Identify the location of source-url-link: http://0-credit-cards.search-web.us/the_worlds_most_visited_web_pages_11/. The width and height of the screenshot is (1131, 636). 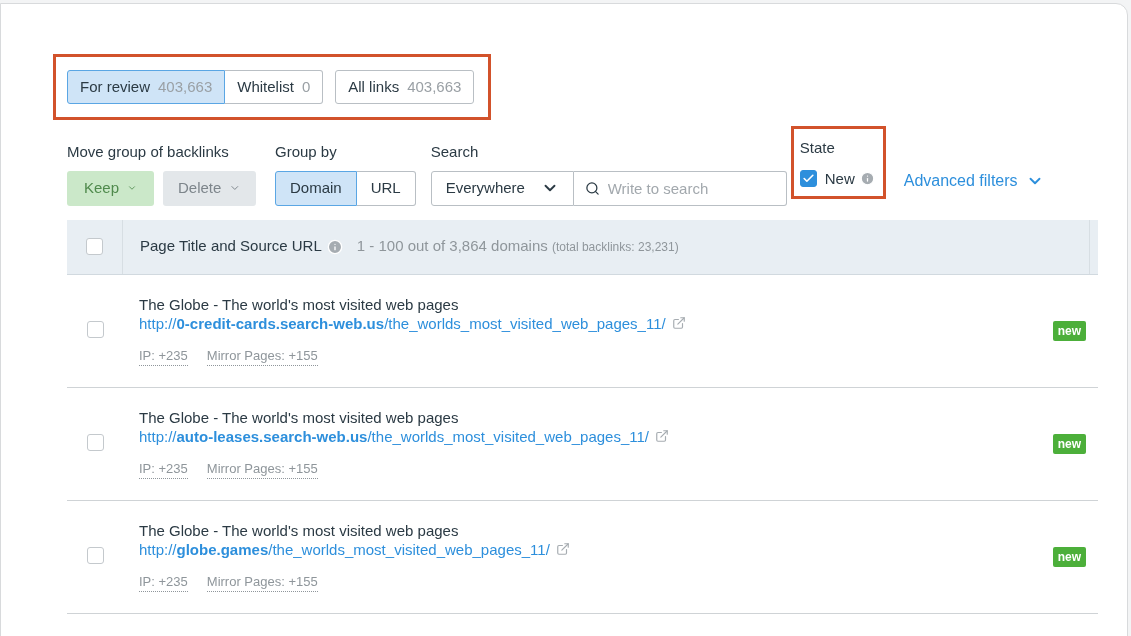
(402, 323).